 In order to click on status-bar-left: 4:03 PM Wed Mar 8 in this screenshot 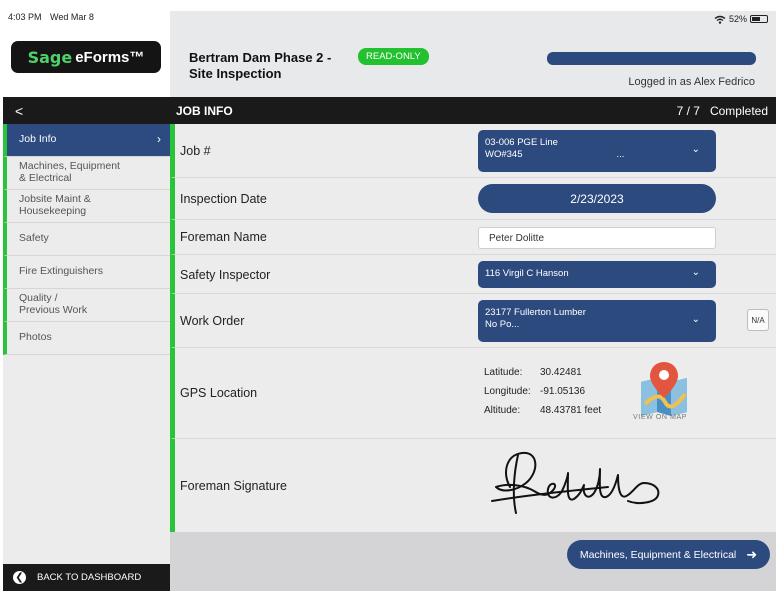, I will do `click(85, 15)`.